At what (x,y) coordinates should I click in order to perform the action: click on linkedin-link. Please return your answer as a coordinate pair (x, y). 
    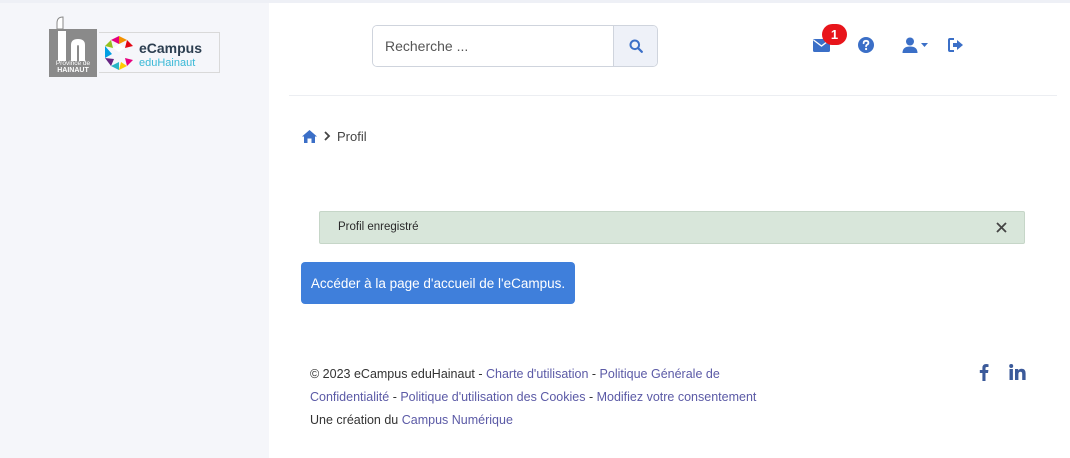
    Looking at the image, I should click on (1017, 372).